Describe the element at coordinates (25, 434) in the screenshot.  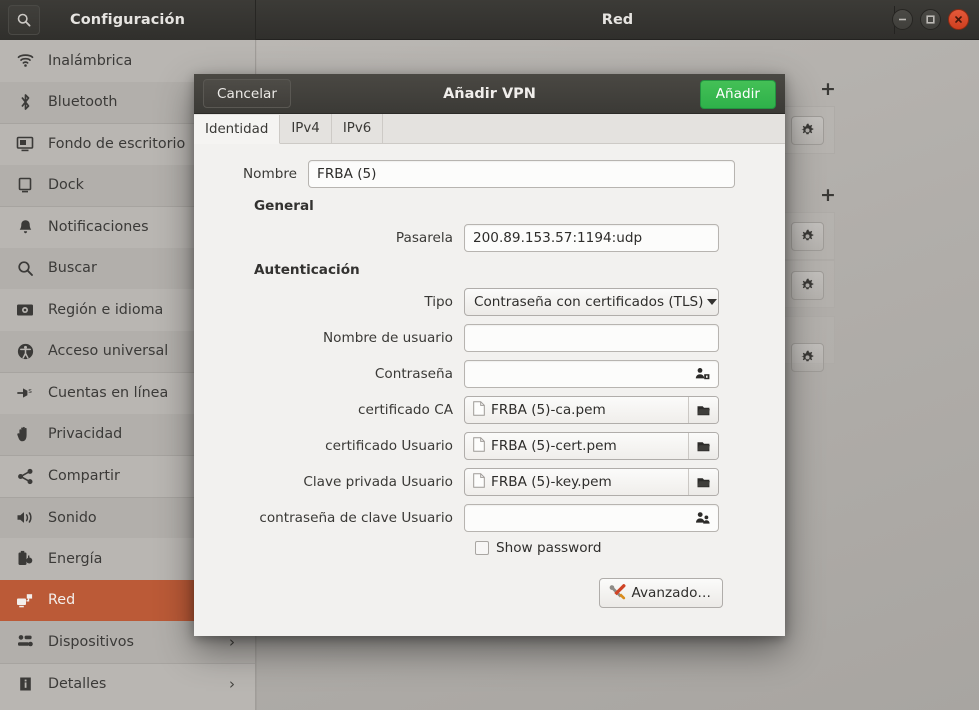
I see `hand-privacy-icon` at that location.